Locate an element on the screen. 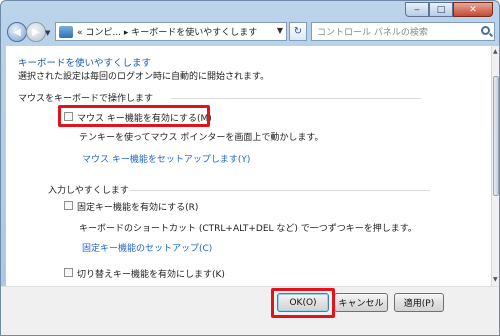 The height and width of the screenshot is (336, 500). vertical-scrollbar: ▲ ▼ is located at coordinates (495, 166).